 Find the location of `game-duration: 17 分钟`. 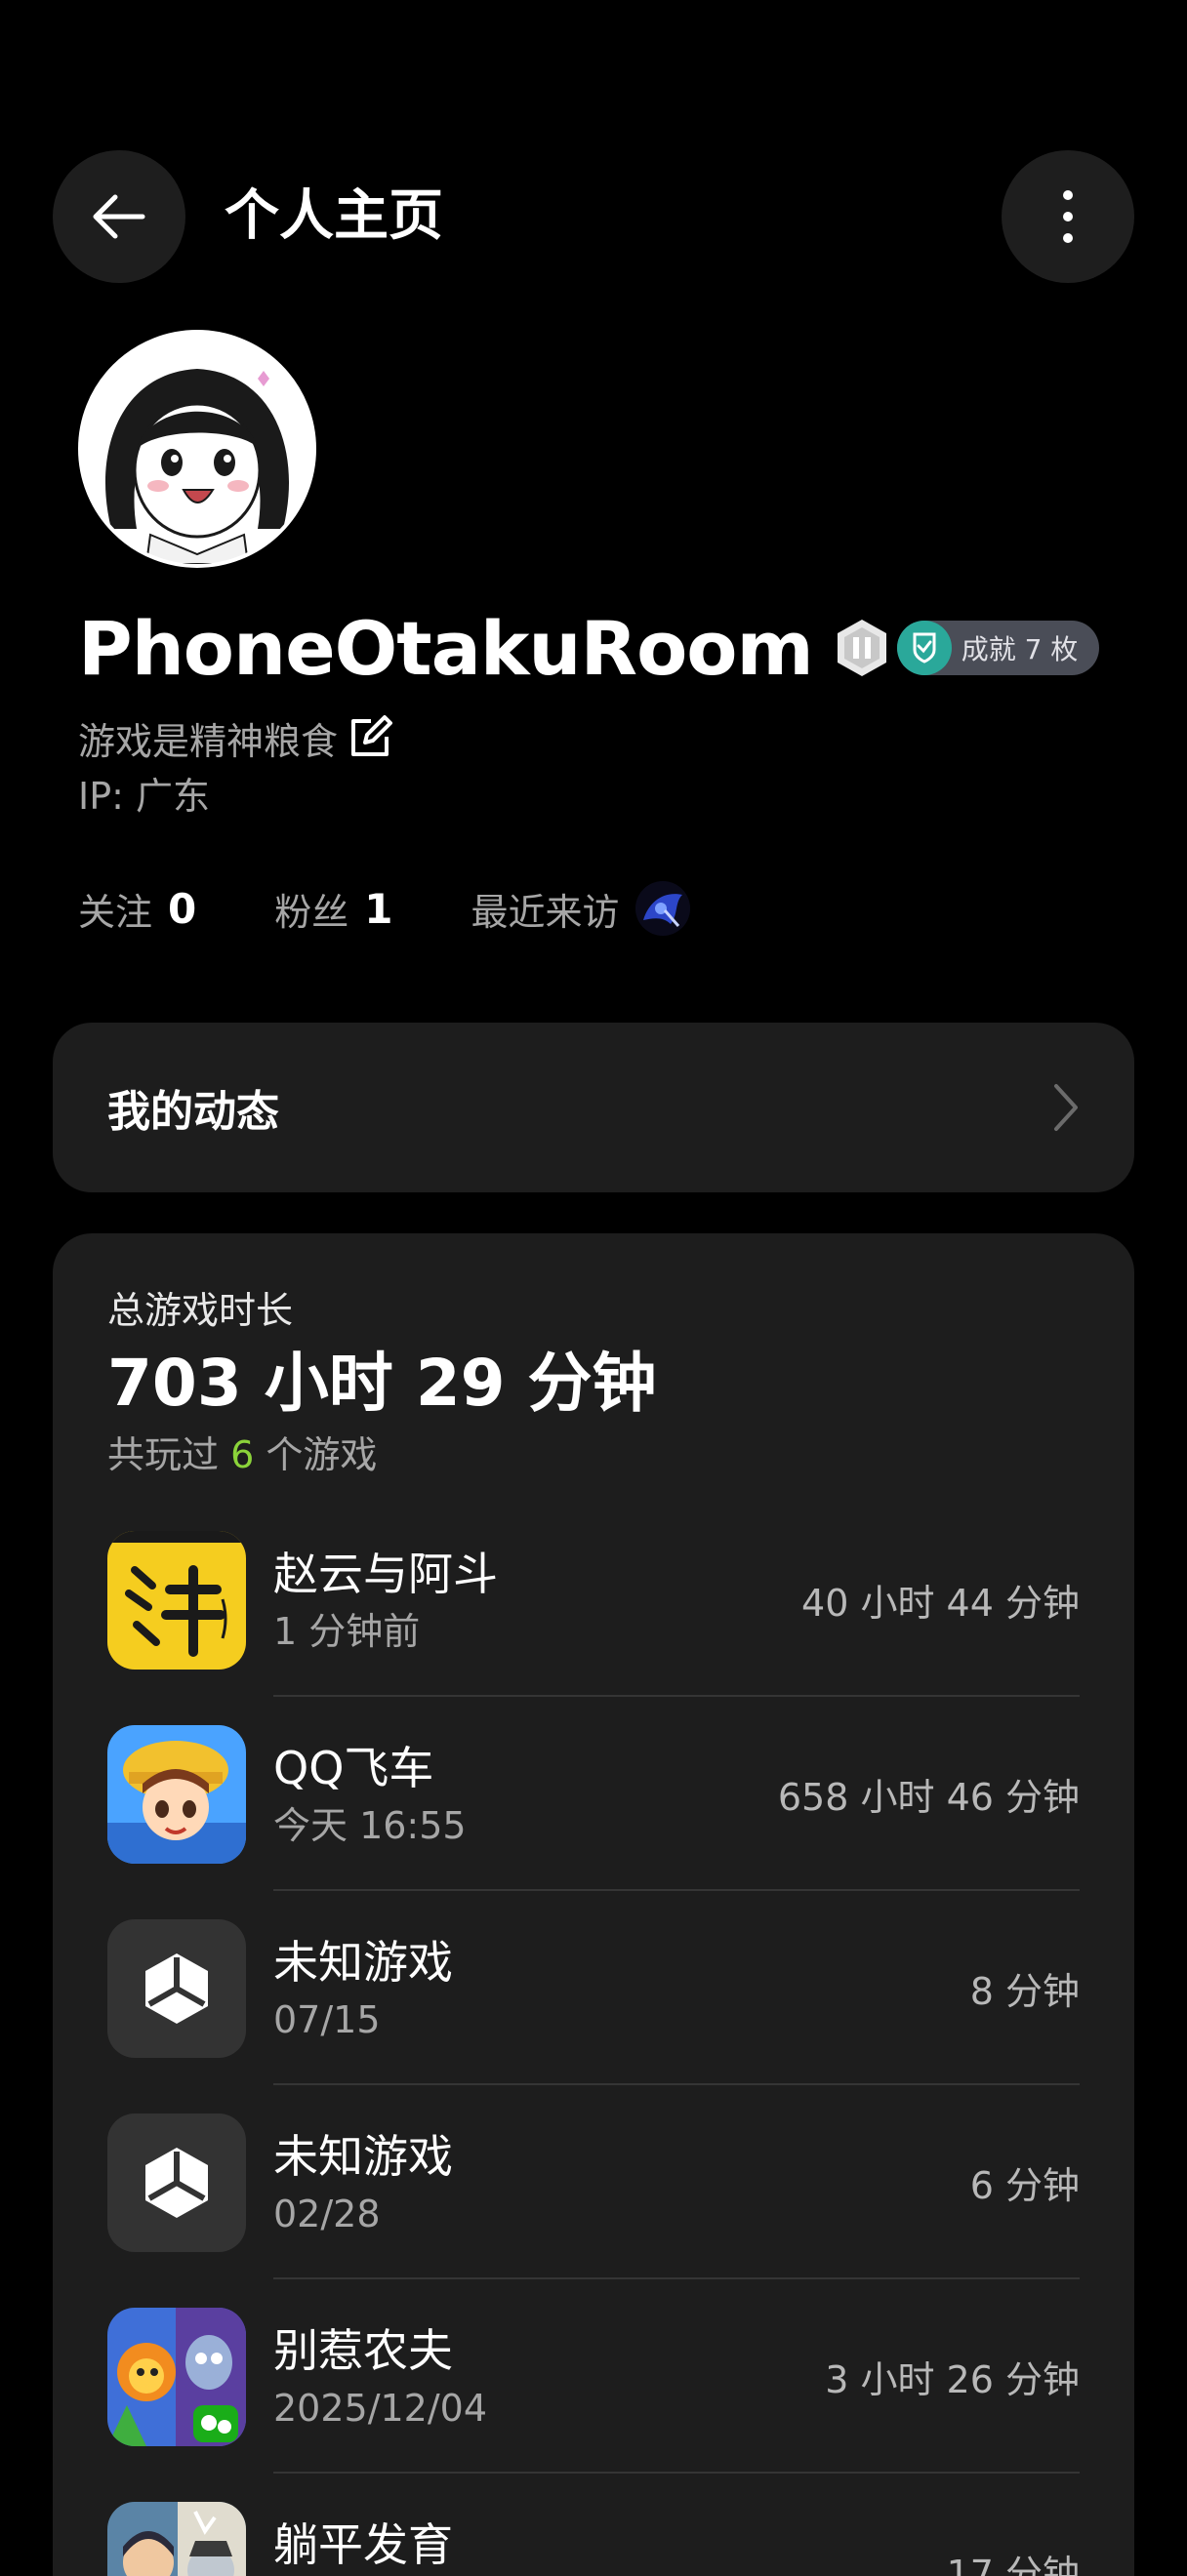

game-duration: 17 分钟 is located at coordinates (1013, 2564).